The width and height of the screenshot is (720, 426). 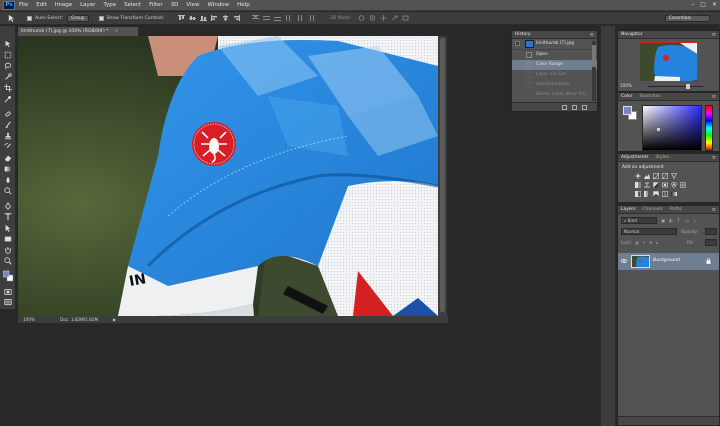 I want to click on zoom-tool-icon, so click(x=8, y=261).